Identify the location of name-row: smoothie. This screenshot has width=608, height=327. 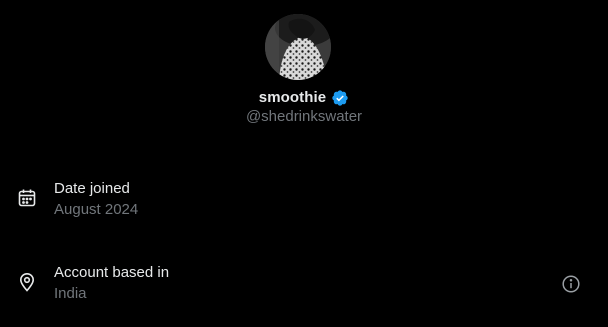
(304, 97).